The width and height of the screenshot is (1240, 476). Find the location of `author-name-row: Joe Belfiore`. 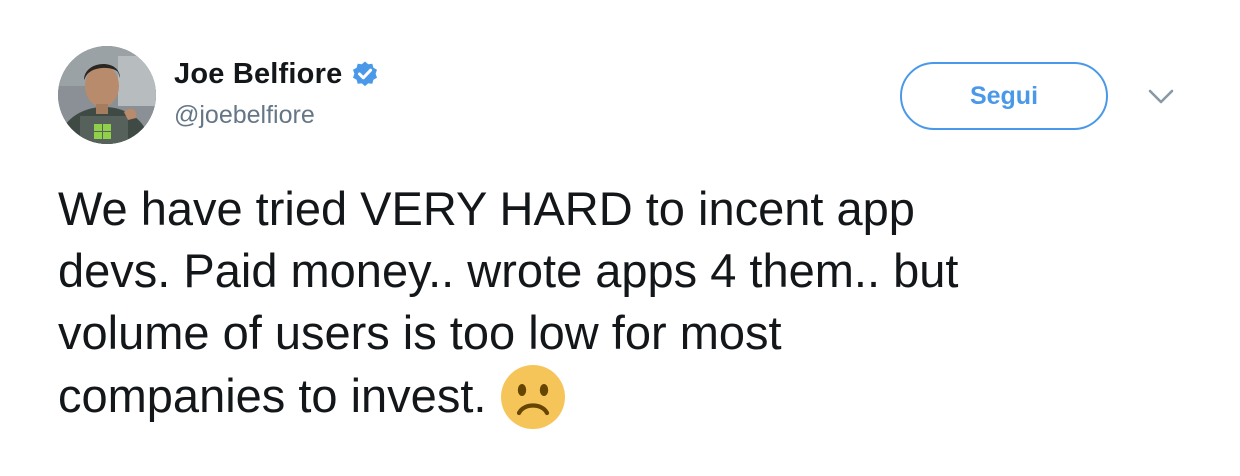

author-name-row: Joe Belfiore is located at coordinates (276, 74).